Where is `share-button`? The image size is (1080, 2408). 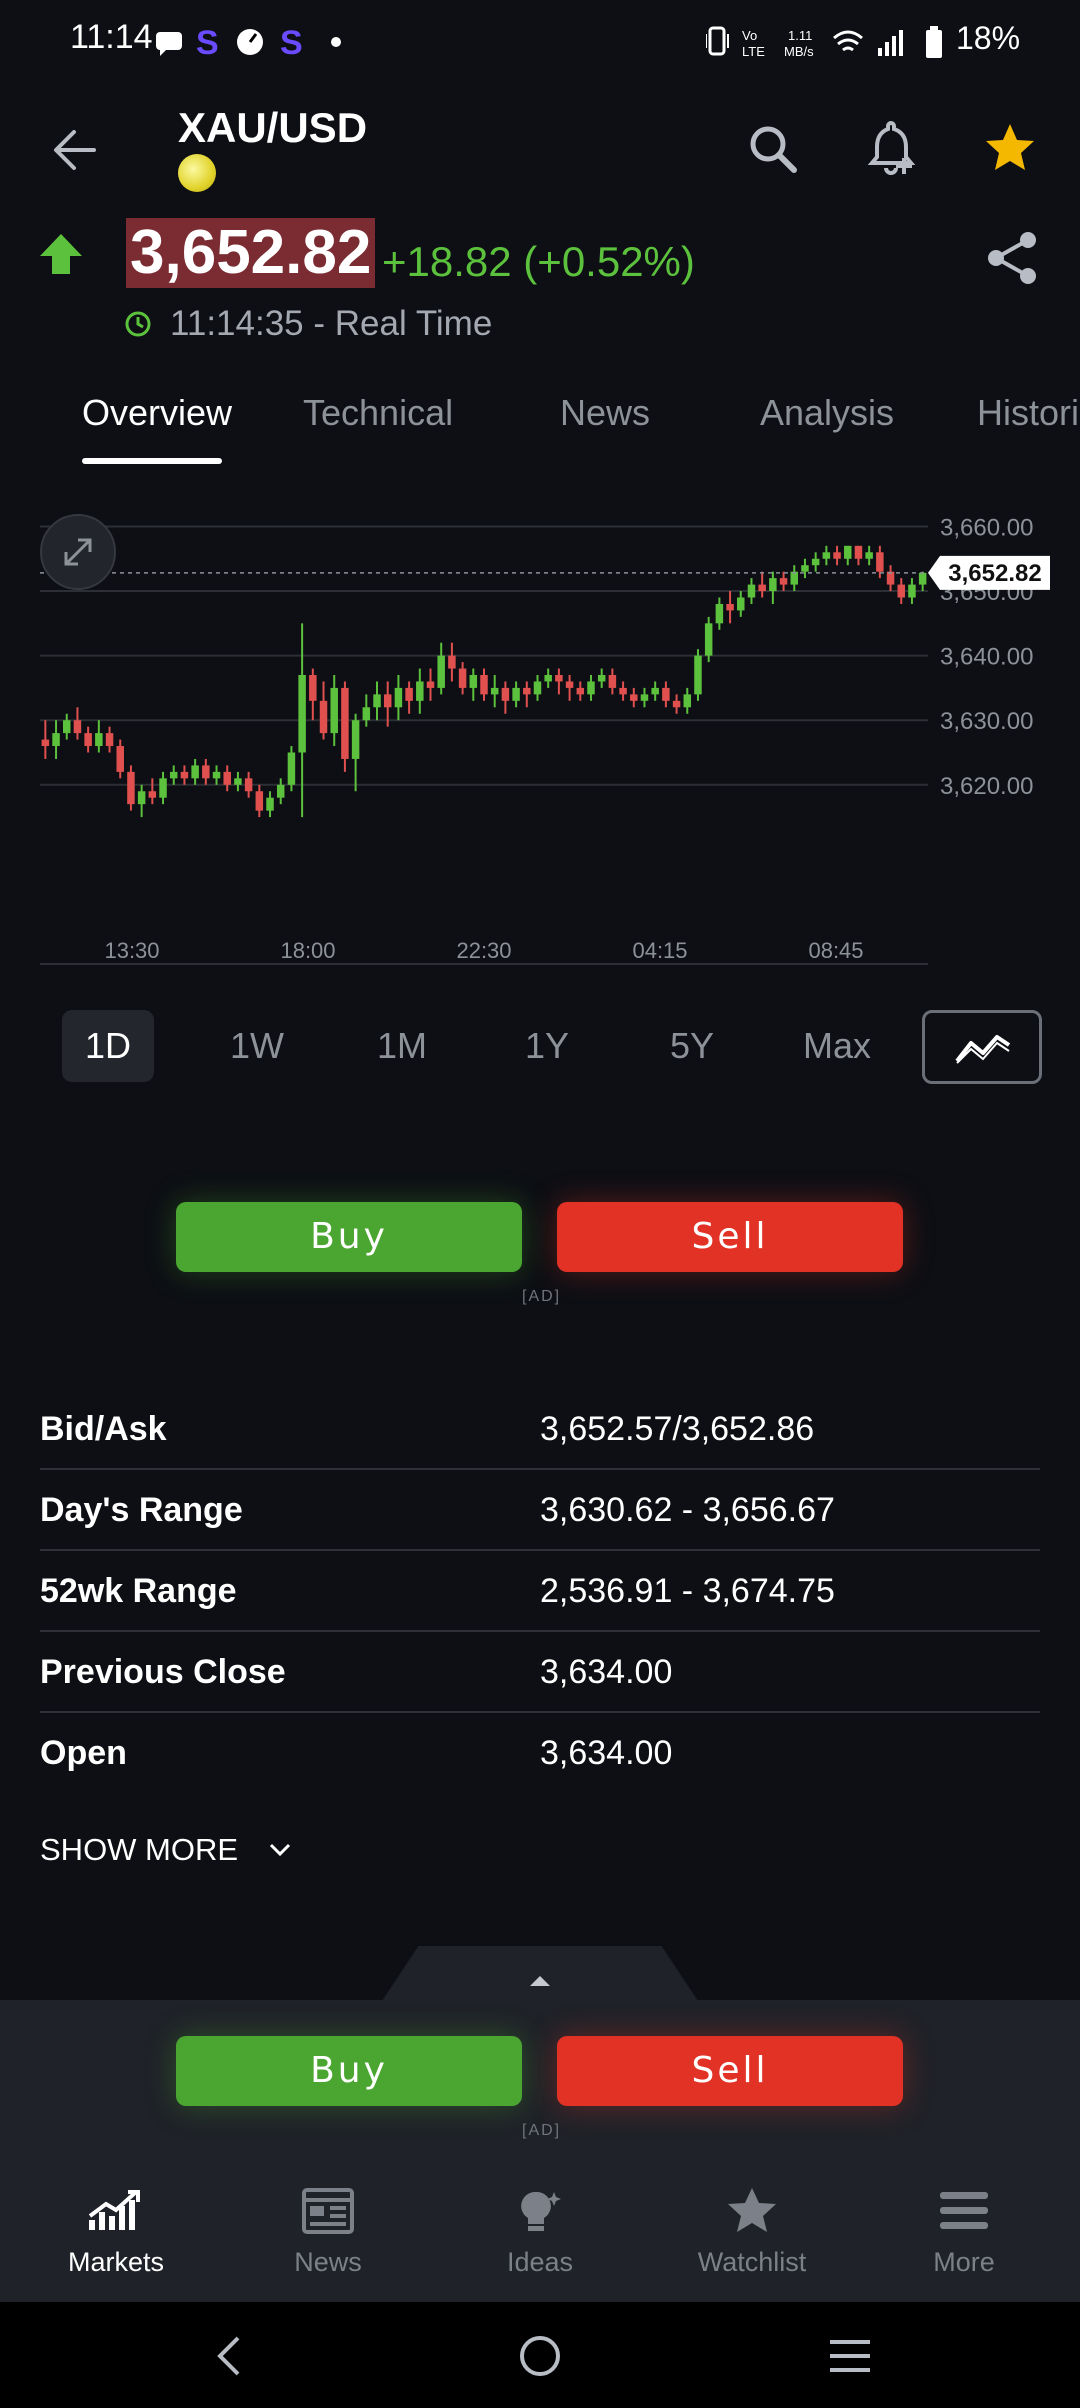
share-button is located at coordinates (1012, 260).